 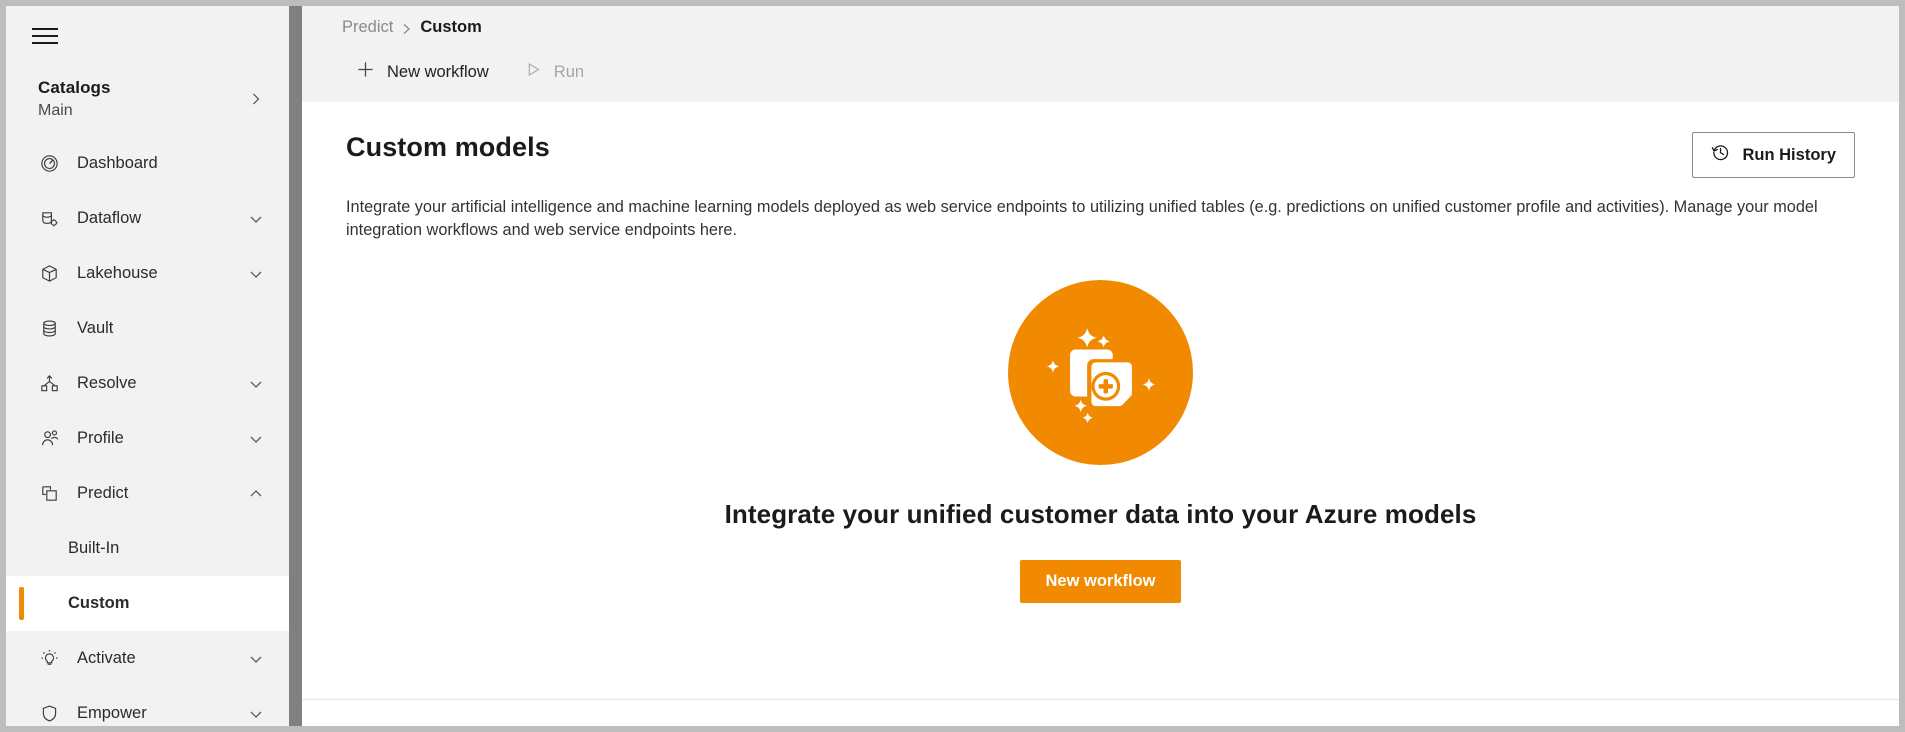 What do you see at coordinates (109, 218) in the screenshot?
I see `sidebar-item-label: Dataflow` at bounding box center [109, 218].